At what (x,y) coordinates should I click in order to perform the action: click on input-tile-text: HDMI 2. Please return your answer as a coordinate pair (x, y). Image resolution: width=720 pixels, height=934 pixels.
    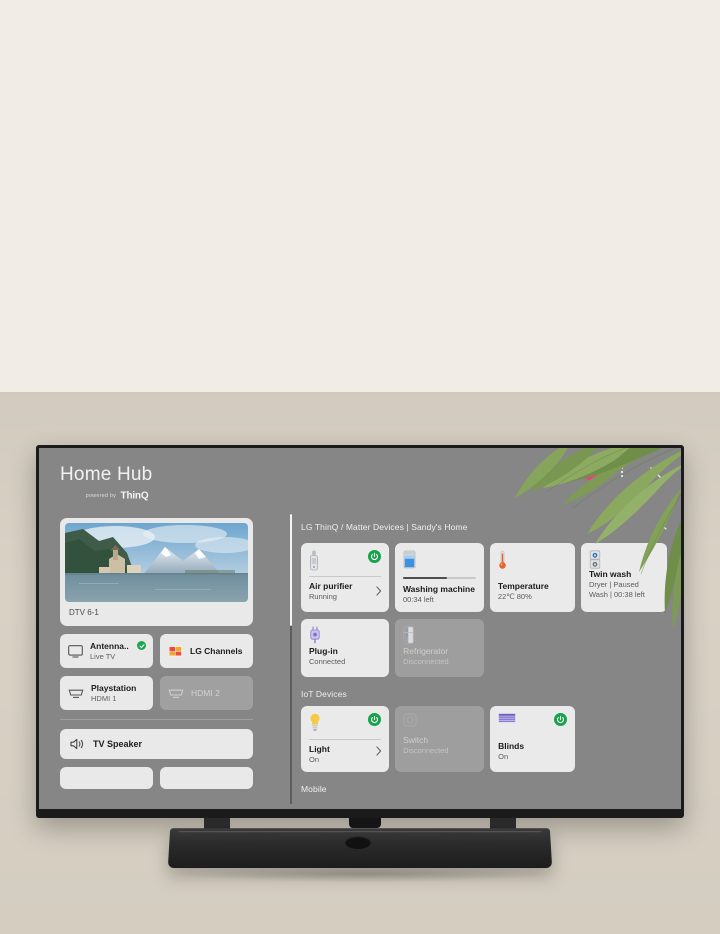
    Looking at the image, I should click on (205, 693).